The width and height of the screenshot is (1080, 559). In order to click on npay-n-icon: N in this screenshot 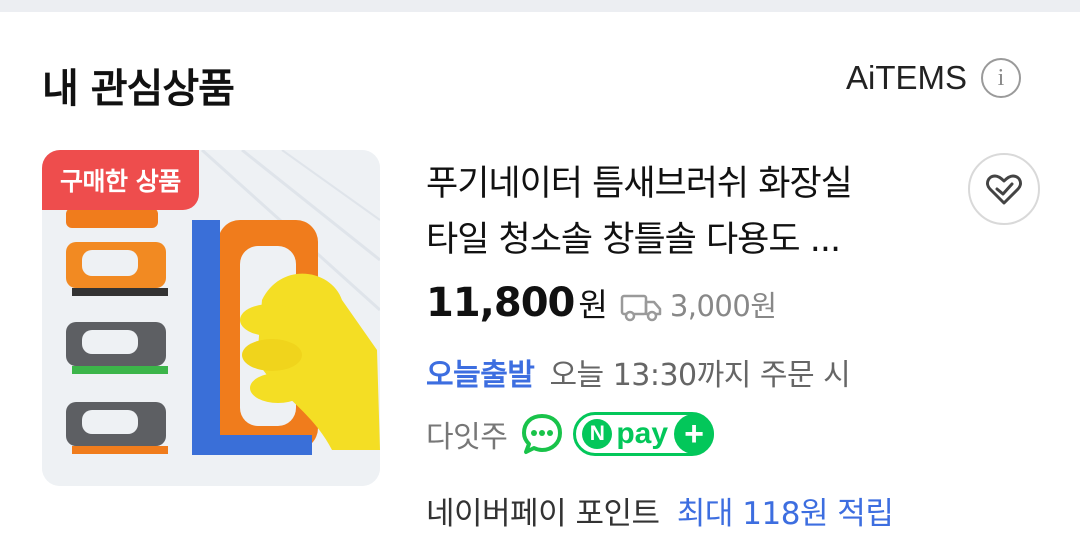, I will do `click(597, 434)`.